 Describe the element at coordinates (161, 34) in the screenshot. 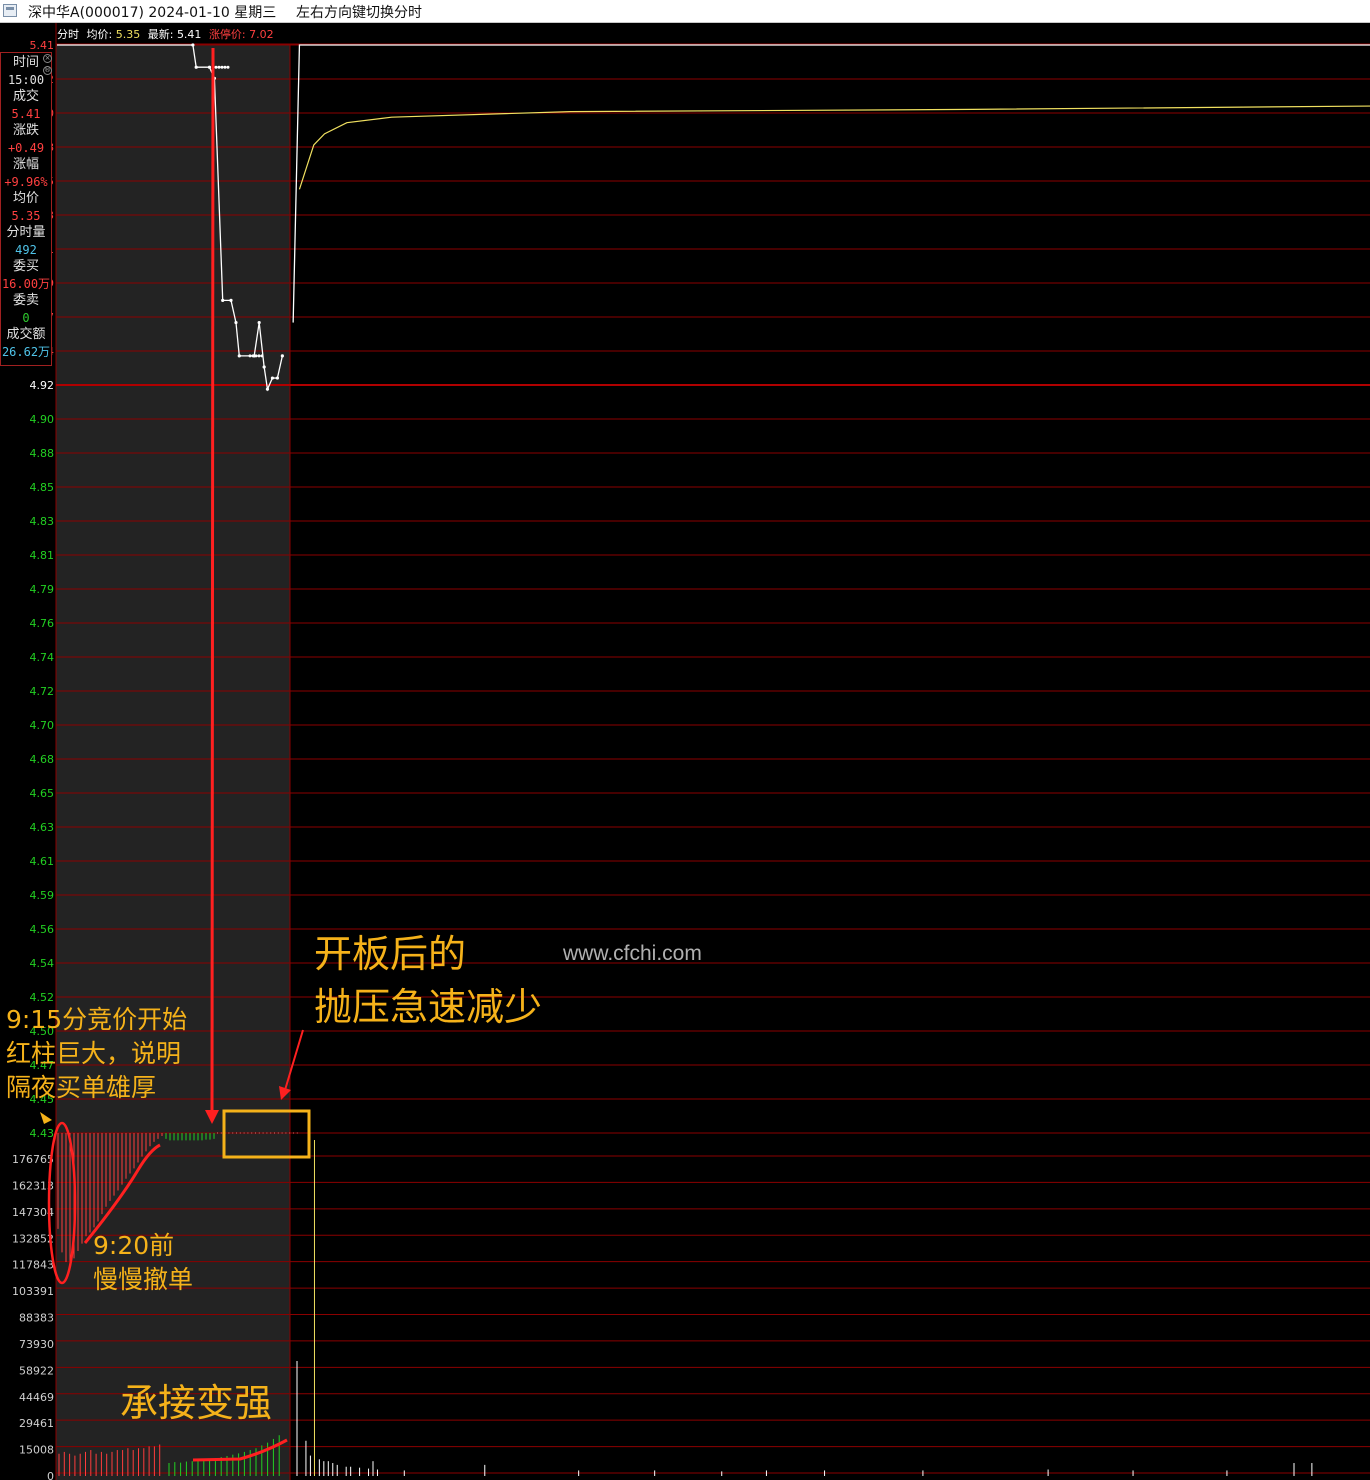

I see `header-last-label: 最新:` at that location.